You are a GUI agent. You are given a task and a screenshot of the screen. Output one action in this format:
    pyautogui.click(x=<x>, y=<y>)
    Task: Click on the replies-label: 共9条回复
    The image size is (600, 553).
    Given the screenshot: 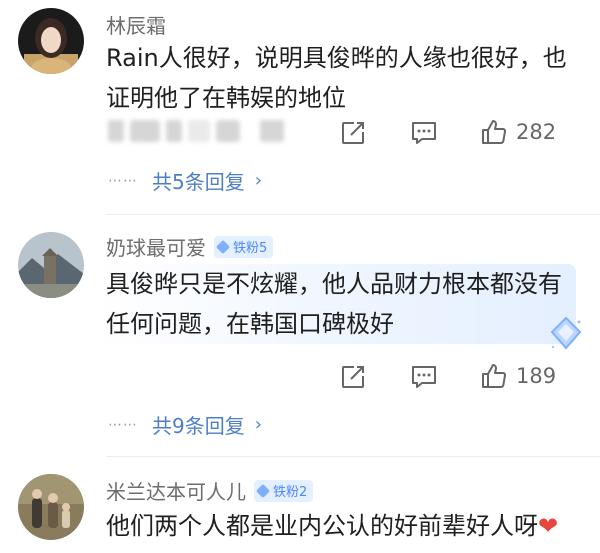 What is the action you would take?
    pyautogui.click(x=198, y=426)
    